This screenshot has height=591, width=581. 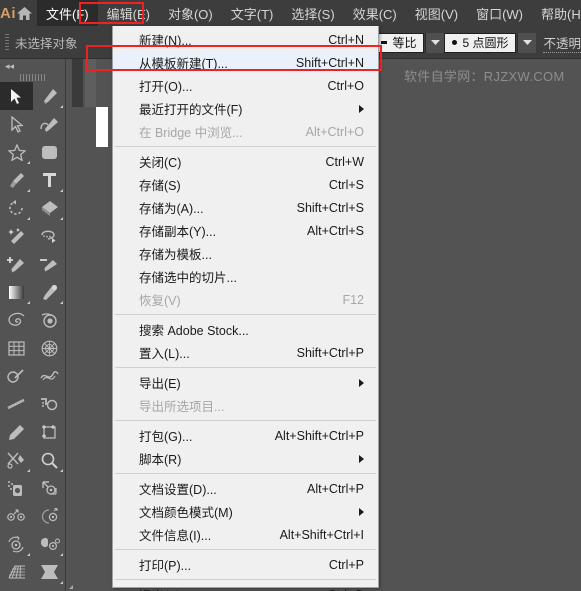 I want to click on menu-item-open: 打开(O)... Ctrl+O, so click(x=245, y=85).